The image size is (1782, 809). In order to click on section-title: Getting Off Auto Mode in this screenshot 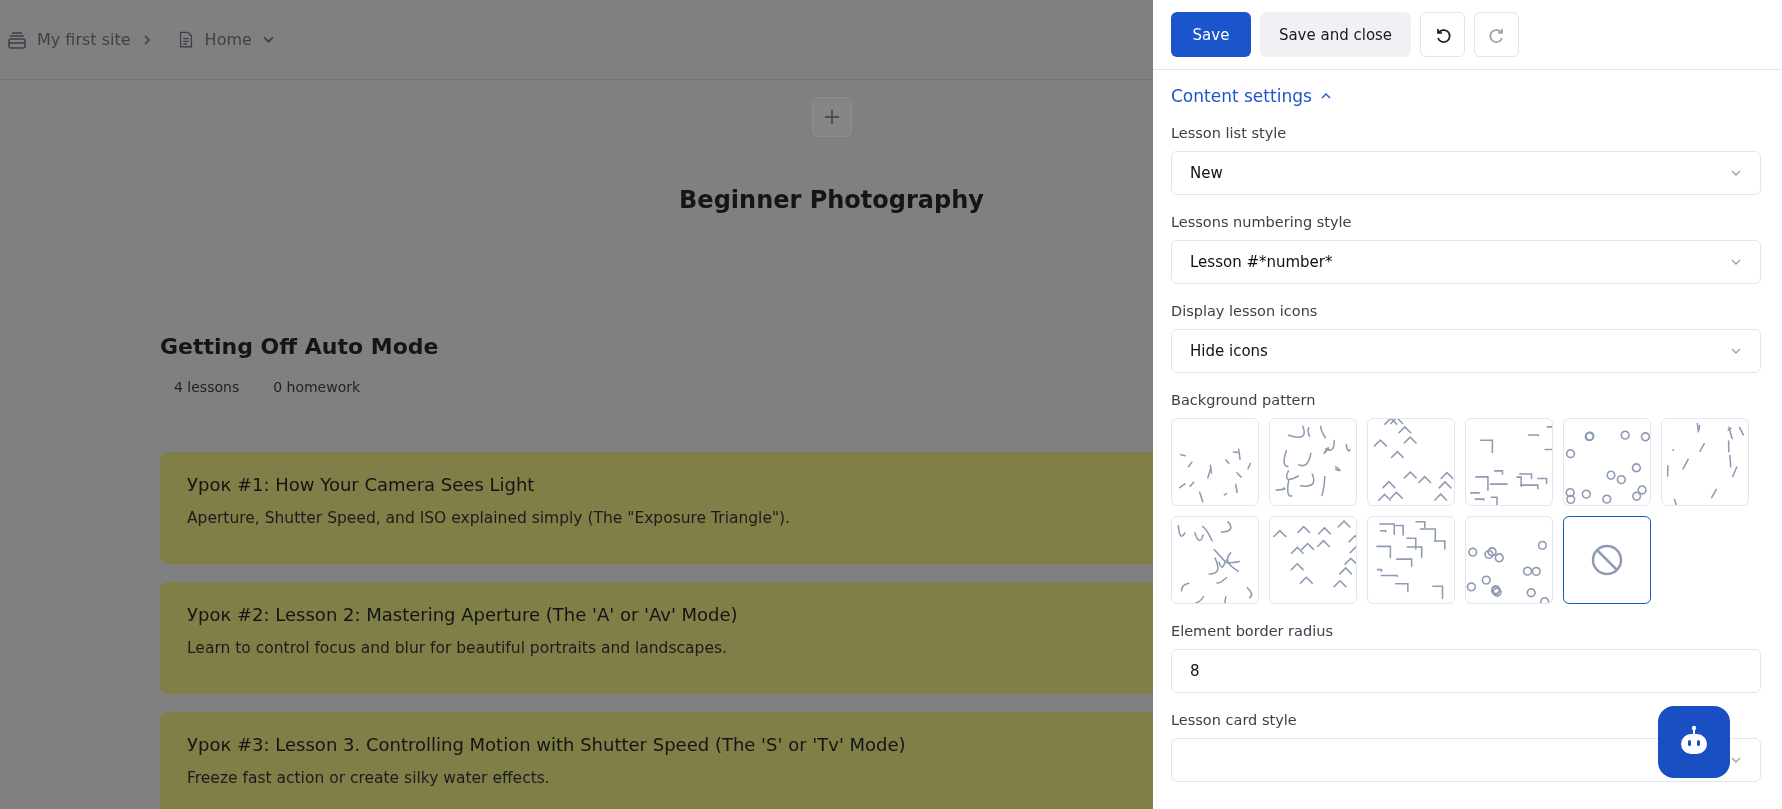, I will do `click(300, 346)`.